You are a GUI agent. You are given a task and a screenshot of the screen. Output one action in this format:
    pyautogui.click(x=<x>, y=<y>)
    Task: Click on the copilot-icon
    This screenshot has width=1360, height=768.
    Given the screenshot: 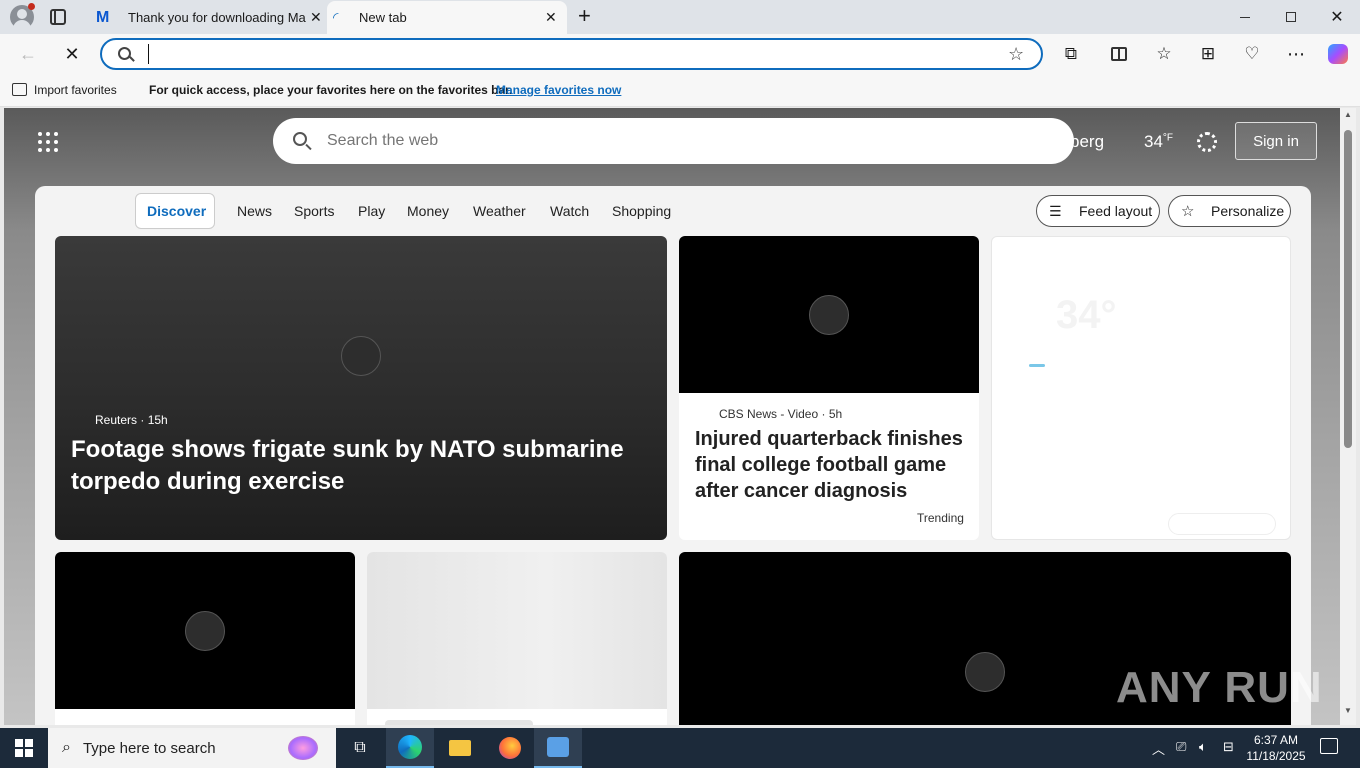 What is the action you would take?
    pyautogui.click(x=1338, y=54)
    